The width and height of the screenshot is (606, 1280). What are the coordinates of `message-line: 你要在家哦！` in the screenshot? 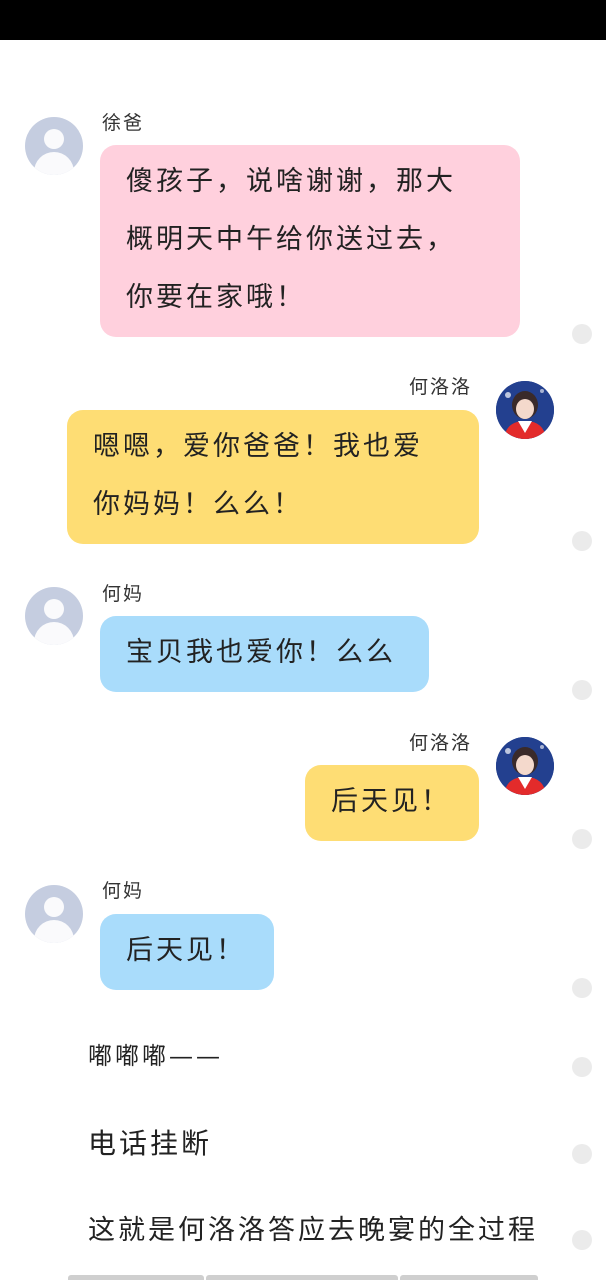 It's located at (216, 297).